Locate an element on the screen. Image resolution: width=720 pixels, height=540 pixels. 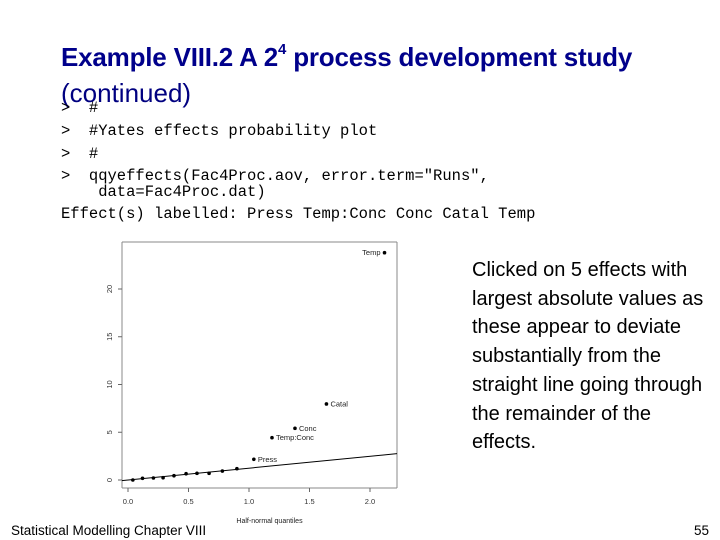
y-tick-label: 10 is located at coordinates (109, 384).